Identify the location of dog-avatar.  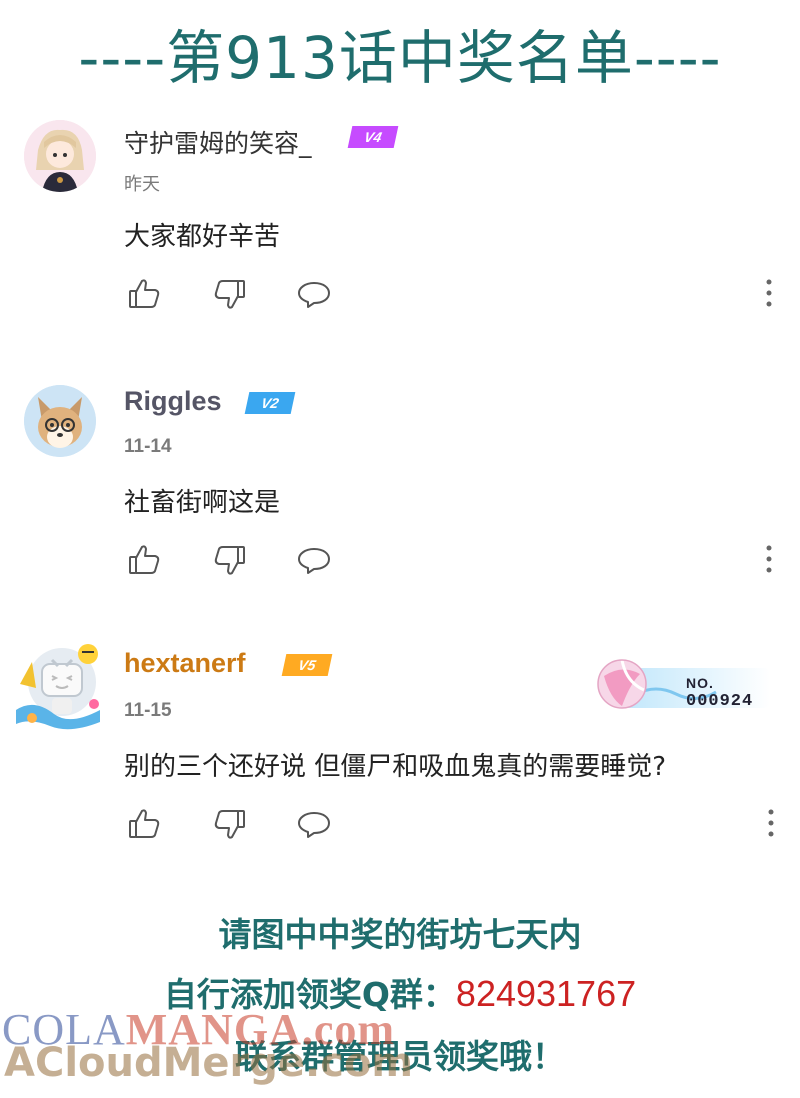
(60, 421).